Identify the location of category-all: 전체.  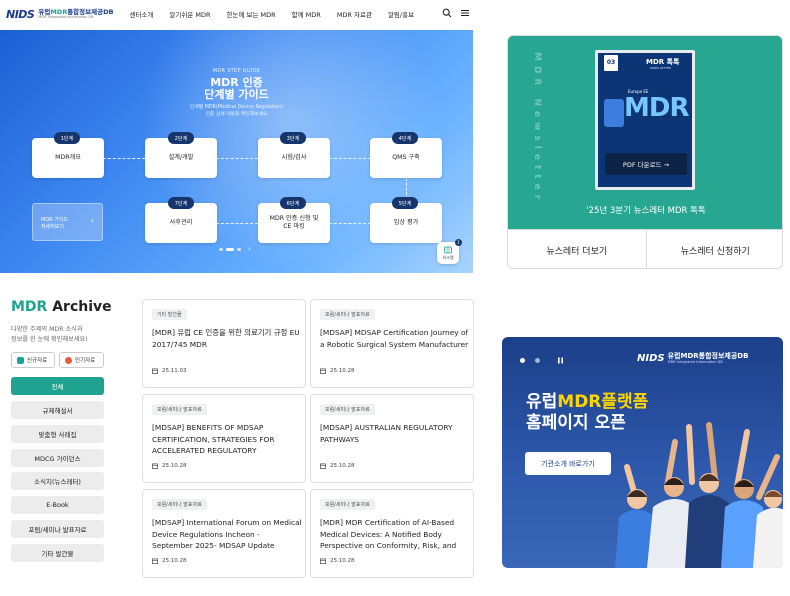
(57, 386).